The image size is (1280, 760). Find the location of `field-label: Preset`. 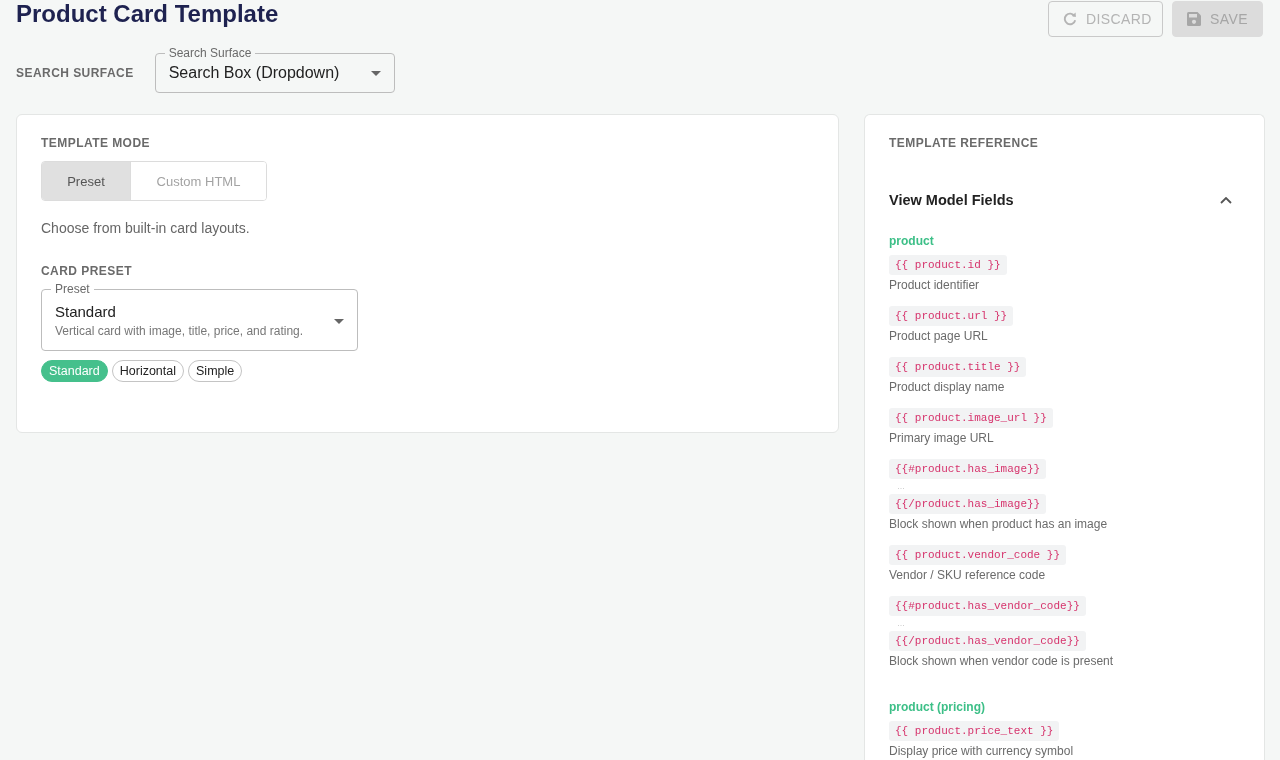

field-label: Preset is located at coordinates (72, 289).